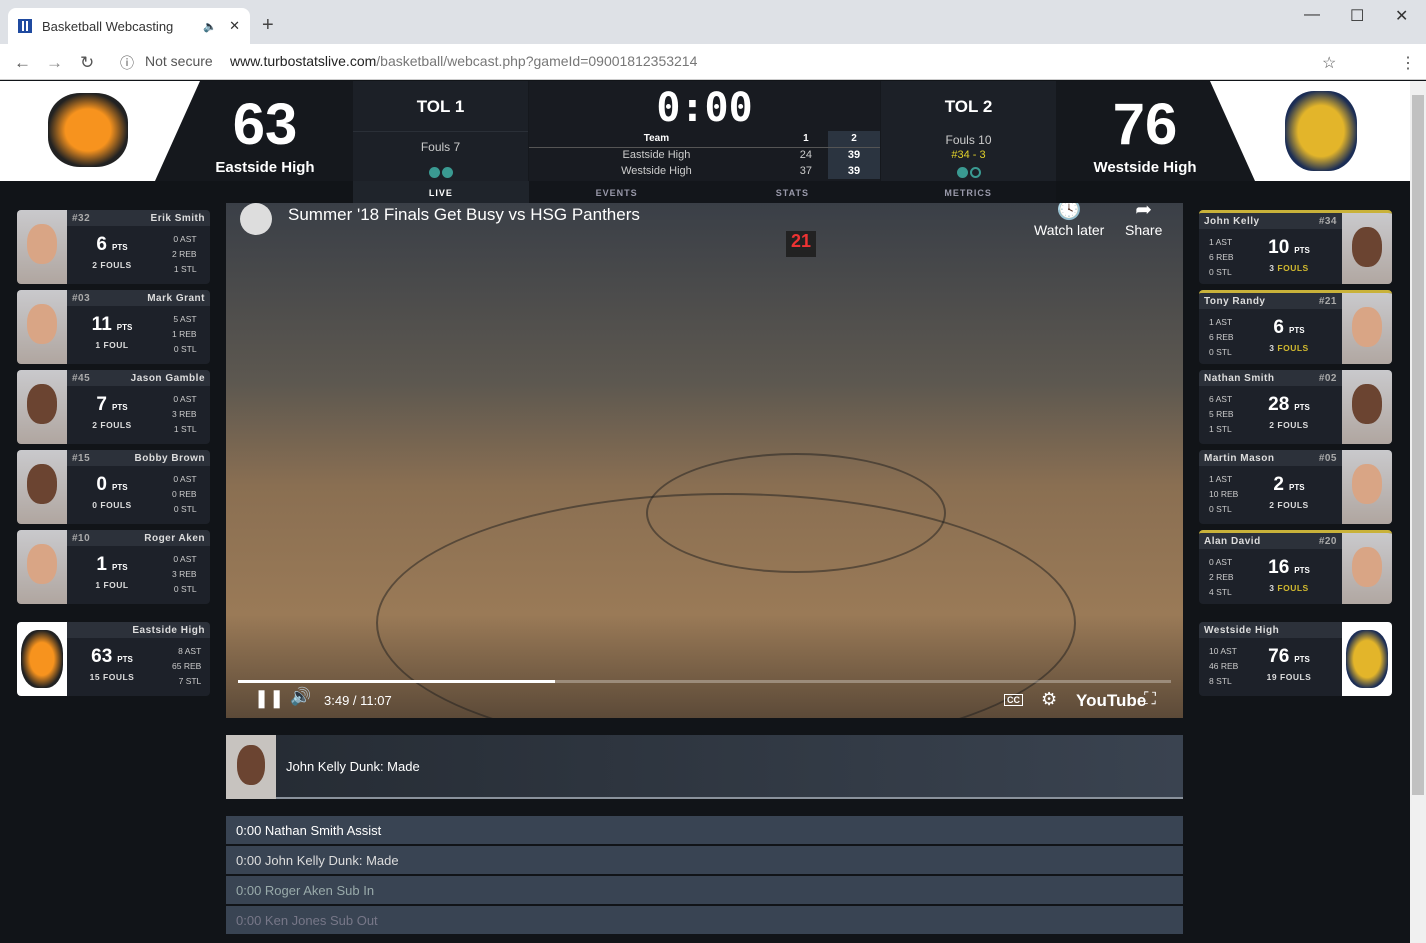 The width and height of the screenshot is (1426, 943). I want to click on channel-logo, so click(256, 219).